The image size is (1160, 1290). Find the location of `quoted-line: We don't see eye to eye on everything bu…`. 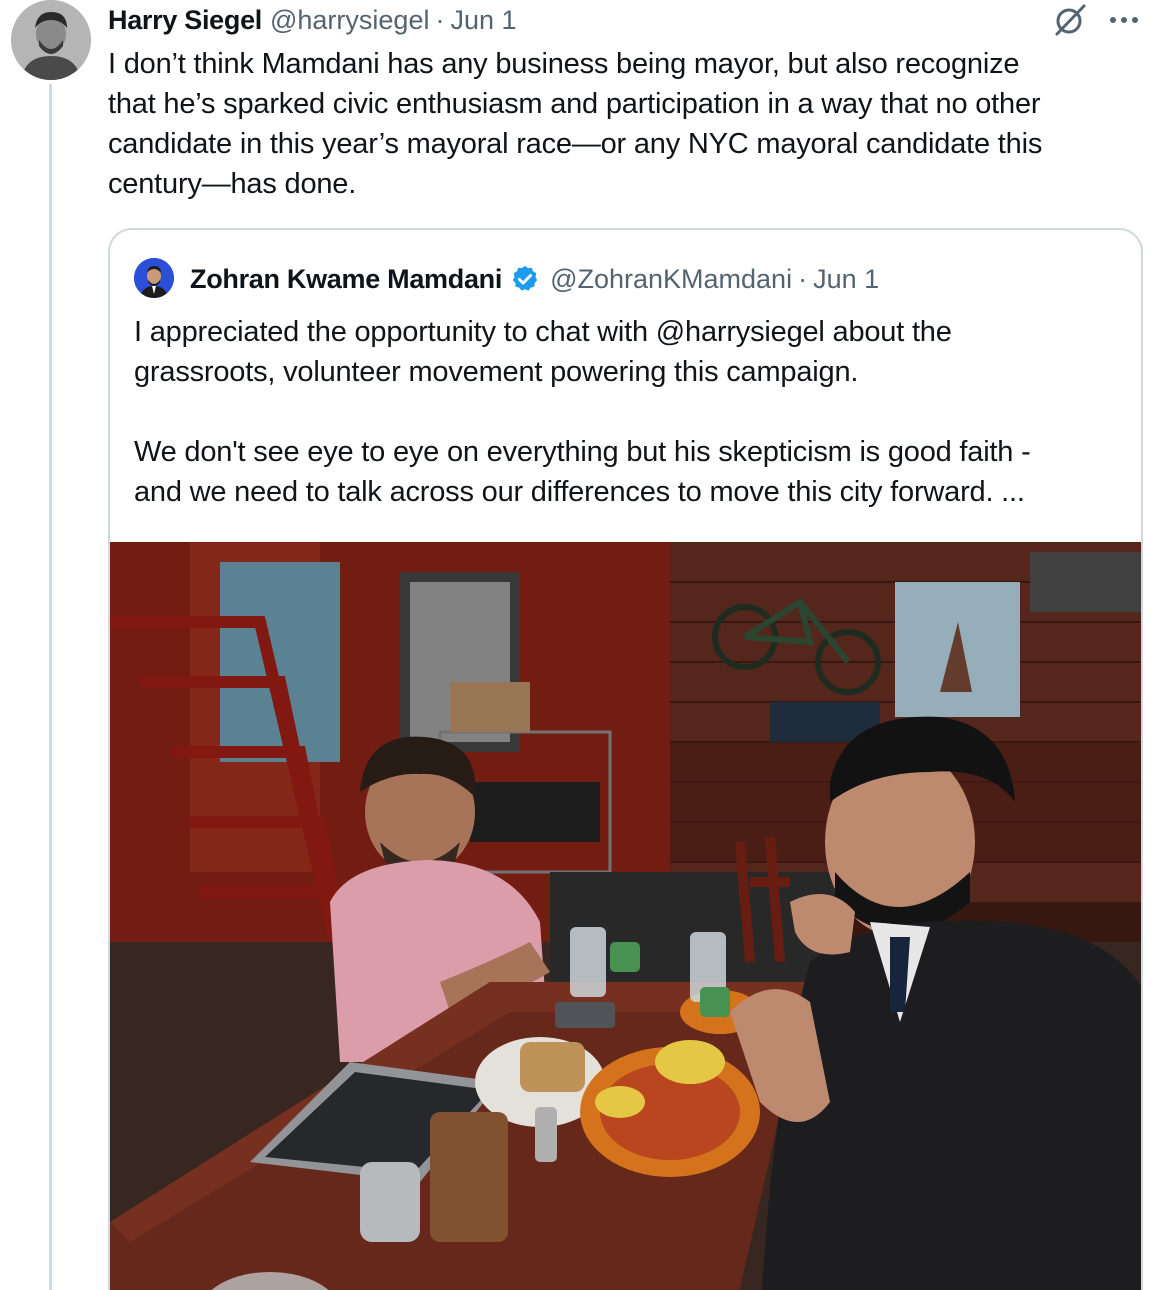

quoted-line: We don't see eye to eye on everything bu… is located at coordinates (582, 452).